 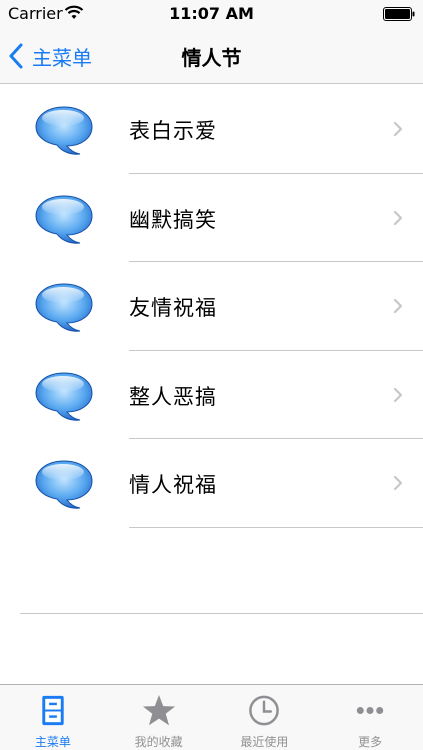 What do you see at coordinates (264, 742) in the screenshot?
I see `tab-label: 最近使用` at bounding box center [264, 742].